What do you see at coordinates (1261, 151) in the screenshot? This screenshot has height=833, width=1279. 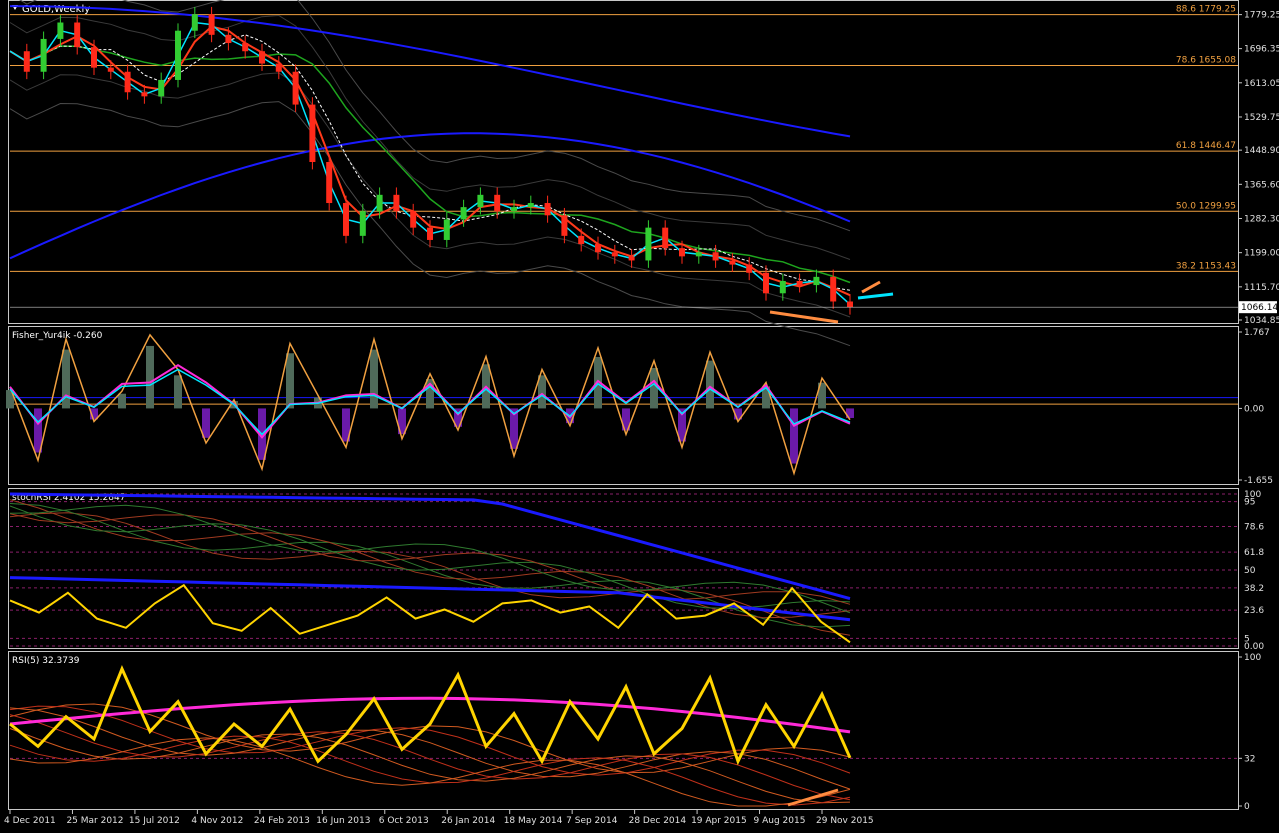 I see `price-axis-label: 1448.90` at bounding box center [1261, 151].